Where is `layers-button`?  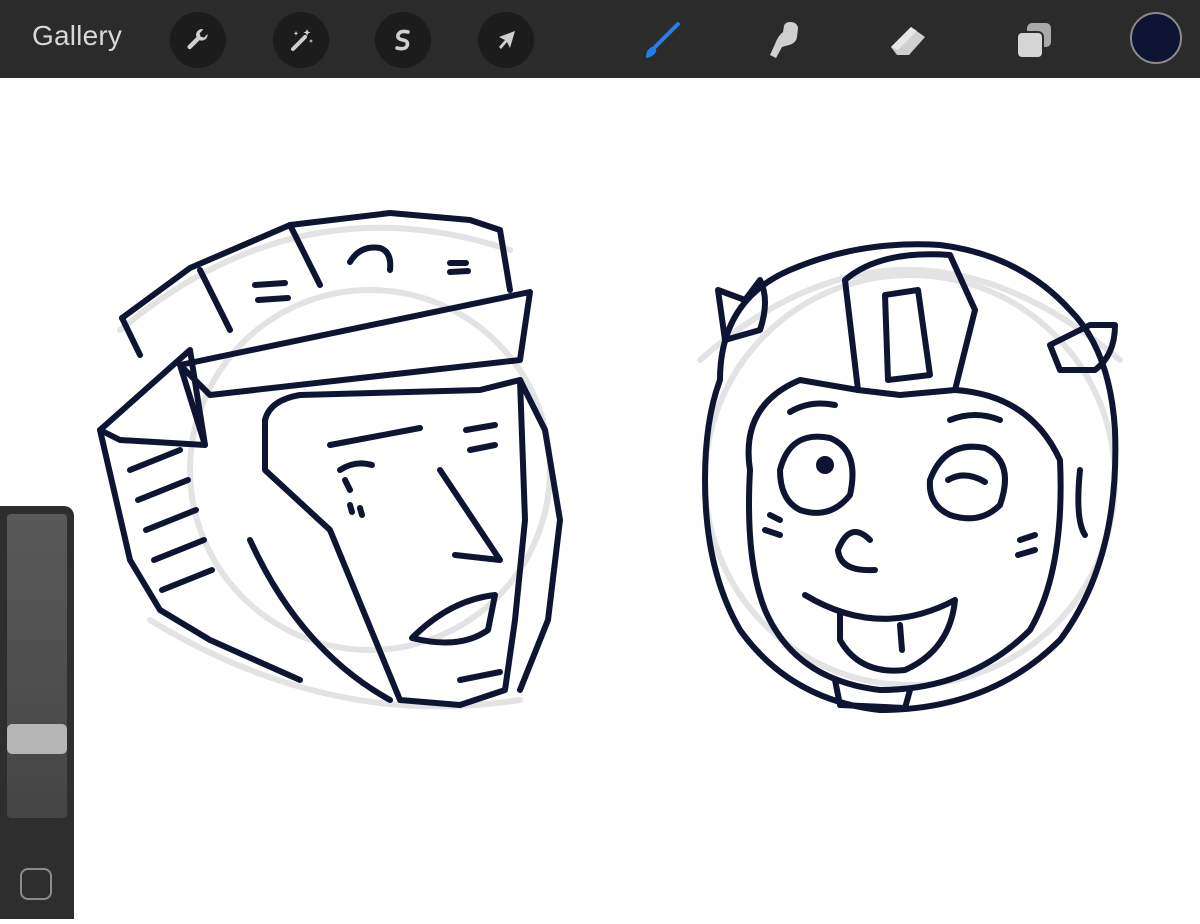
layers-button is located at coordinates (1034, 40).